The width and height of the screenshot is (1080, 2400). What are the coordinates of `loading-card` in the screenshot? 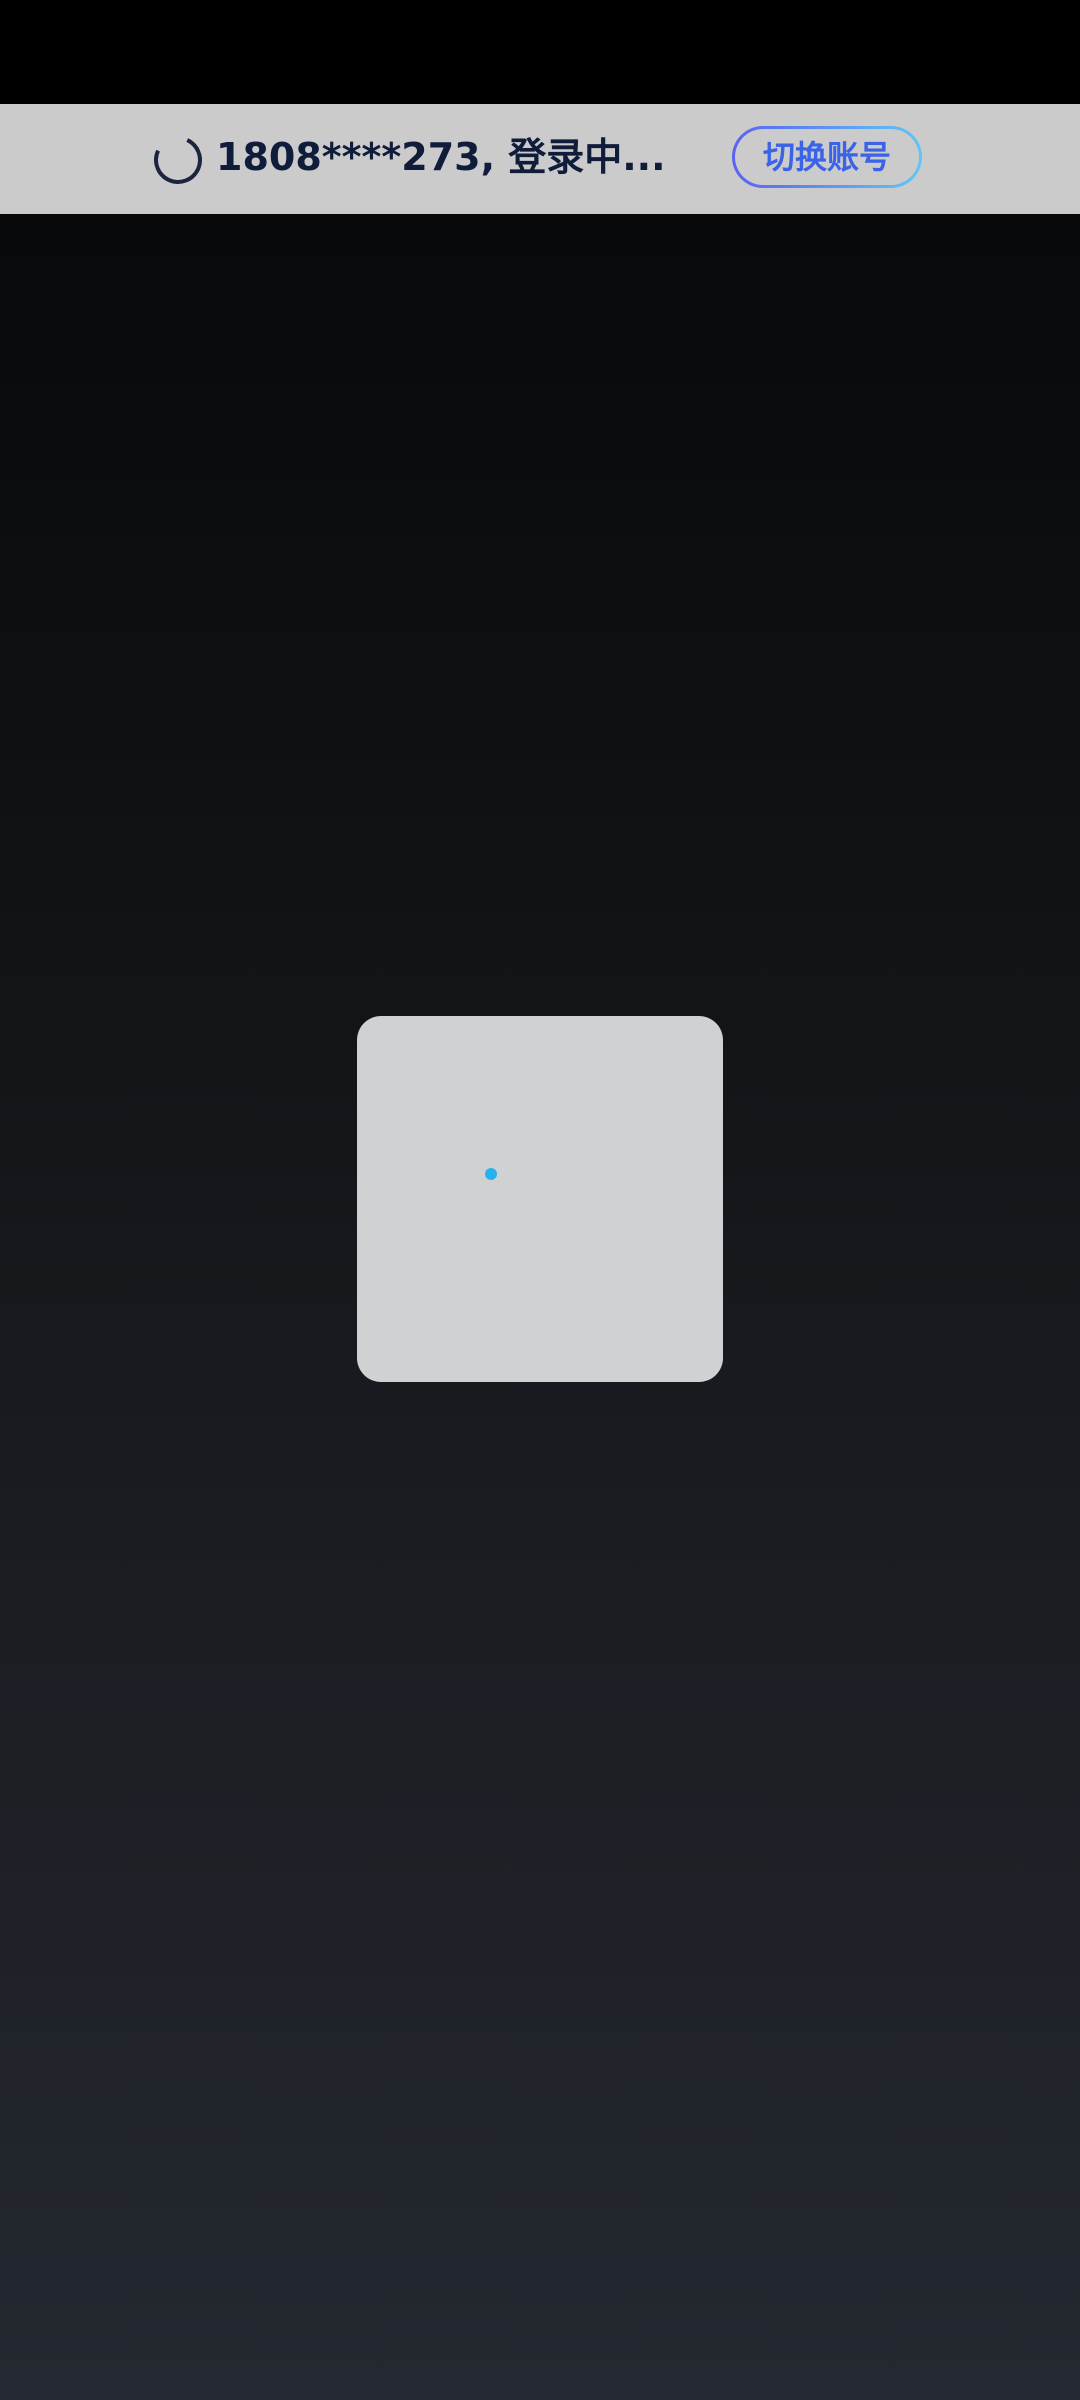 It's located at (540, 1199).